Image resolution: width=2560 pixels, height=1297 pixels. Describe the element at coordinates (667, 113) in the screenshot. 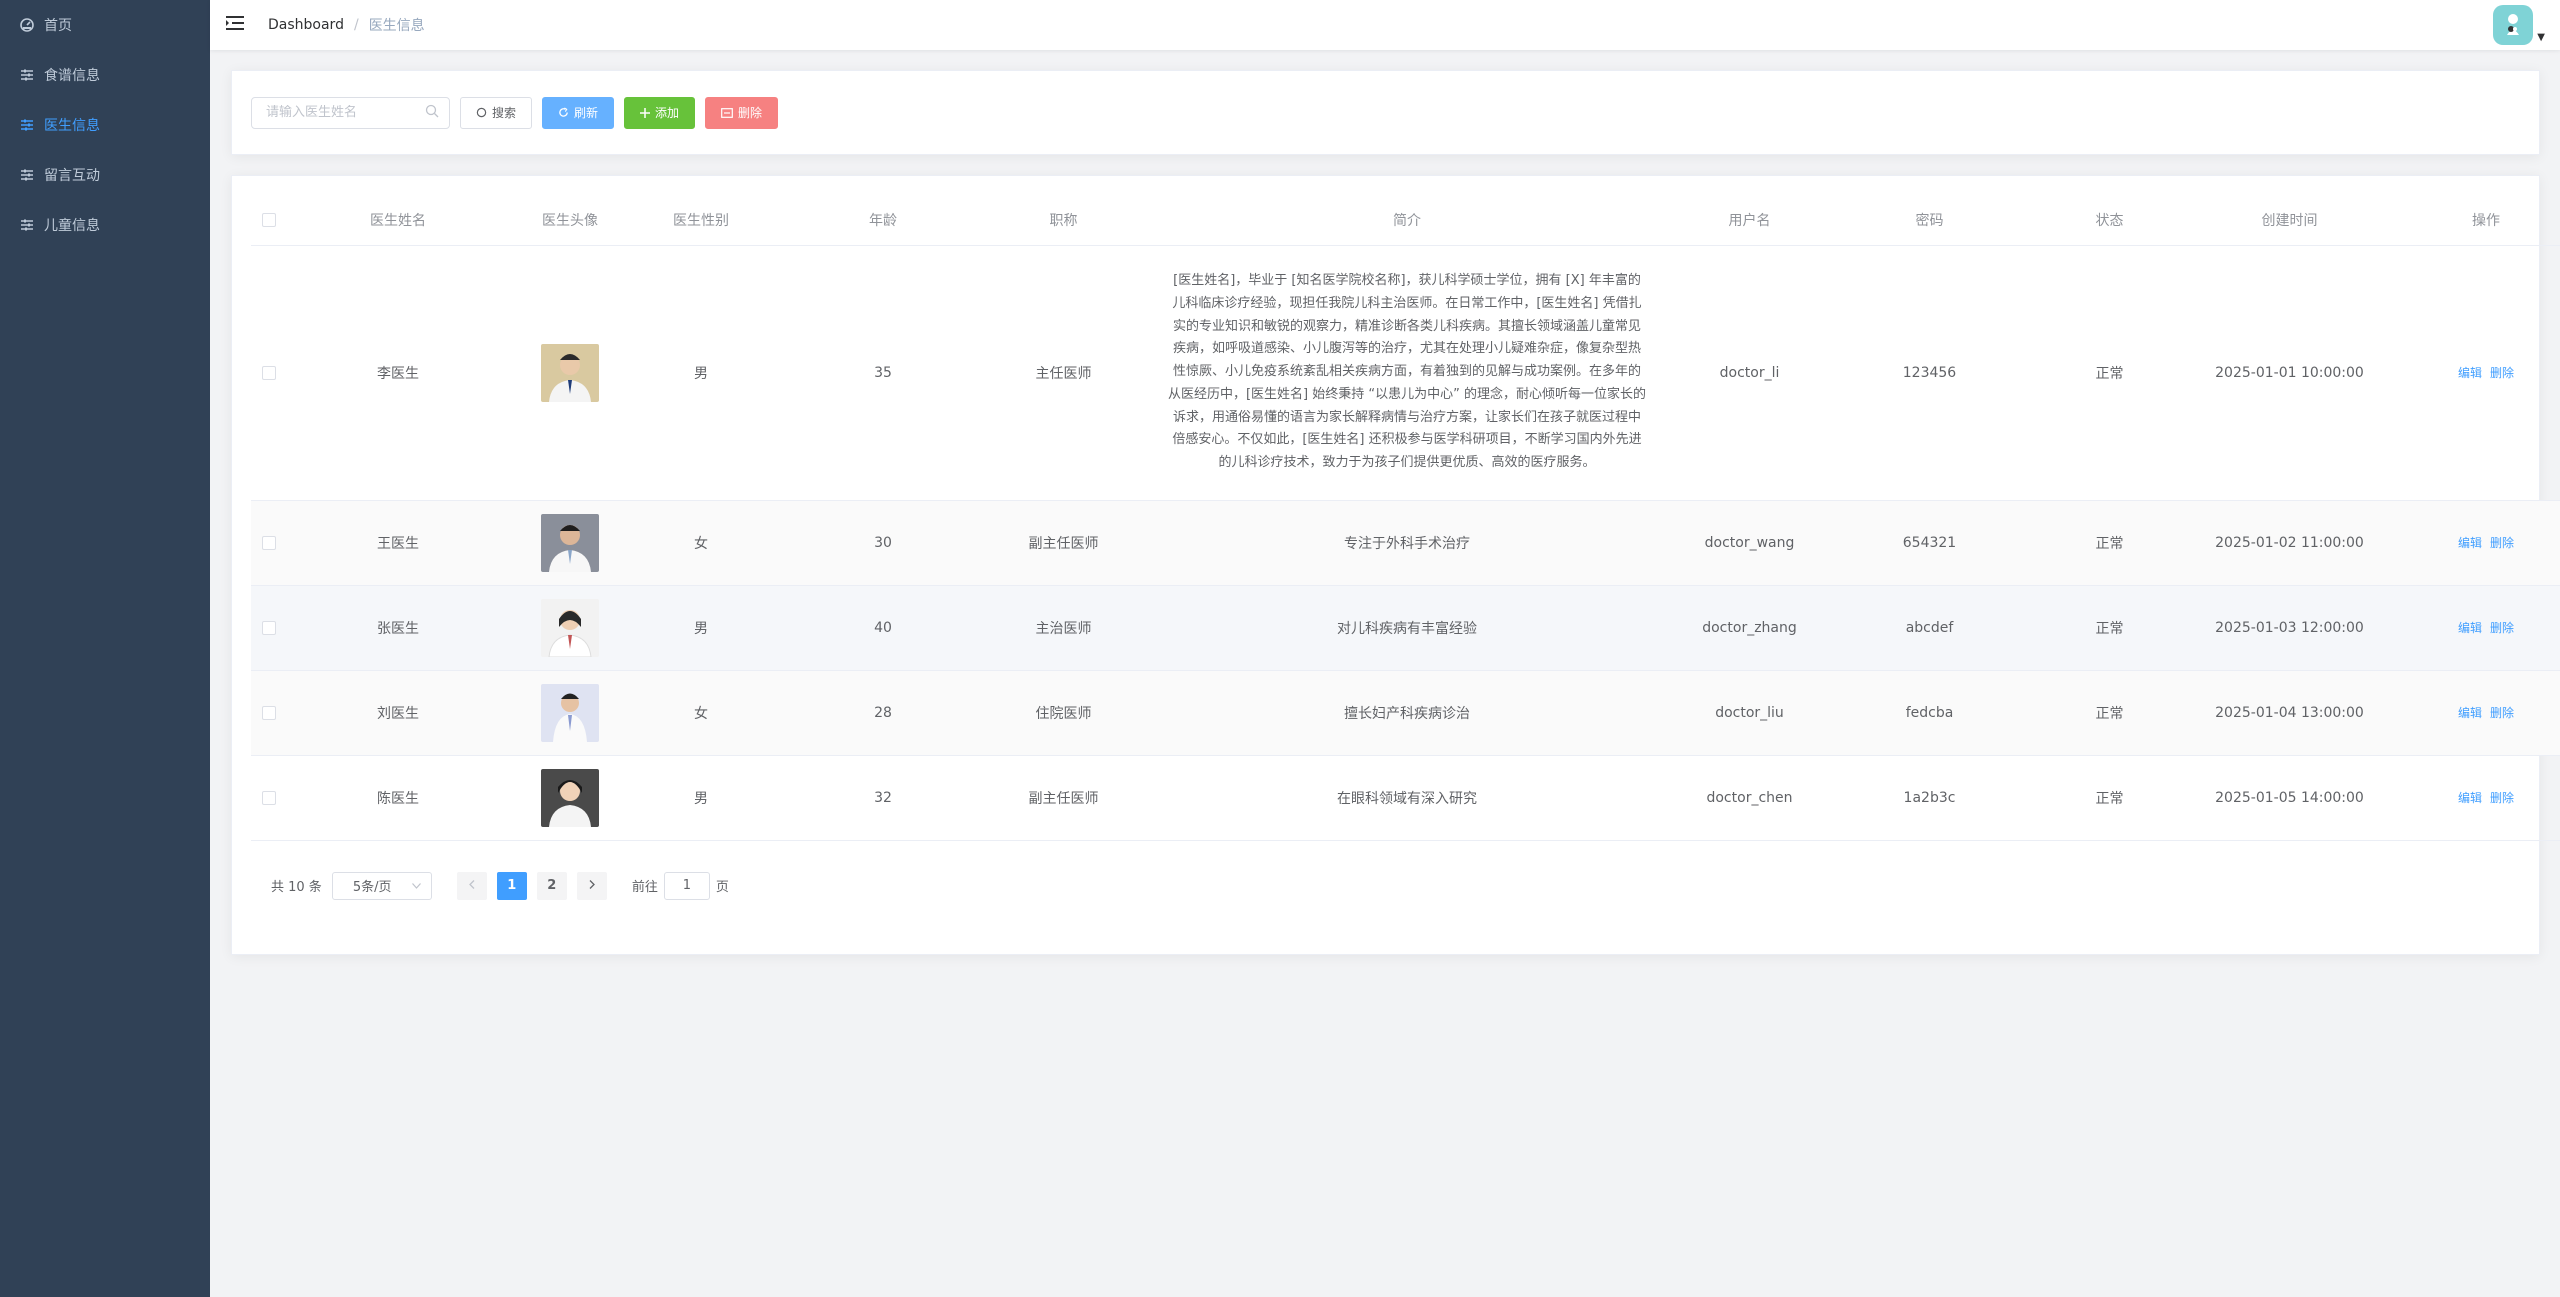

I see `add-button-label: 添加` at that location.